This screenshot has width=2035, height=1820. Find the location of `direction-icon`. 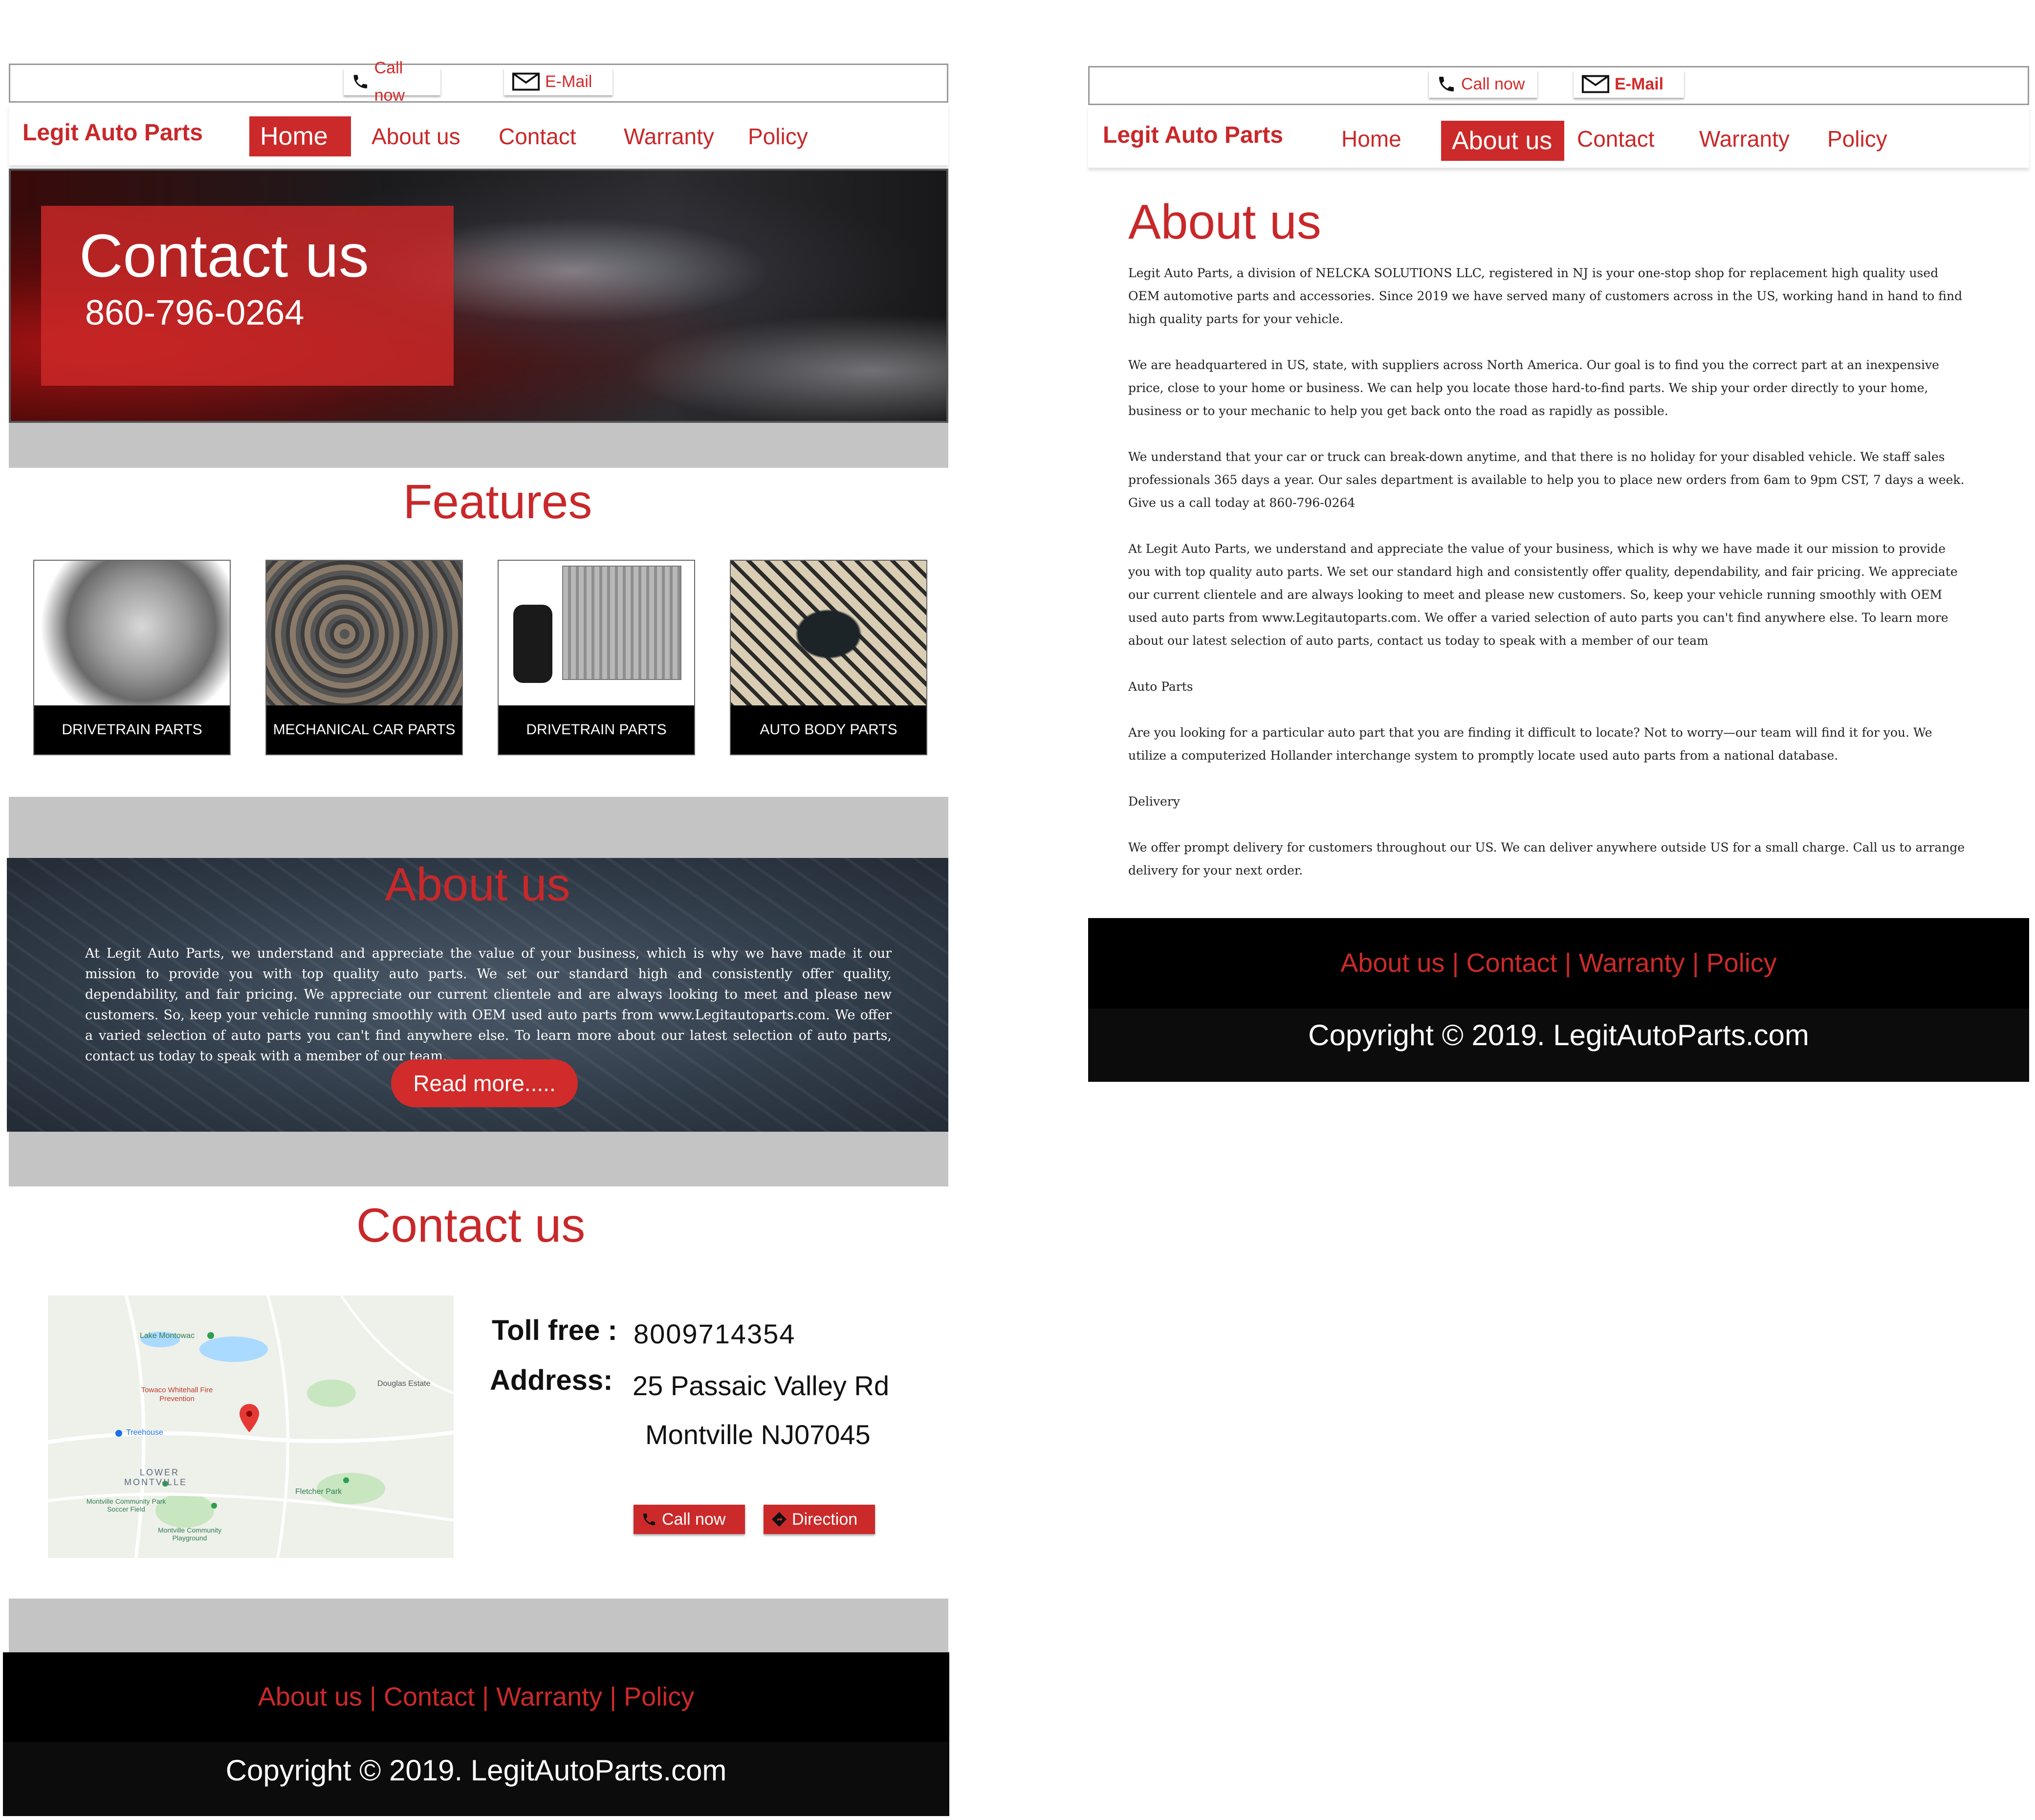

direction-icon is located at coordinates (779, 1519).